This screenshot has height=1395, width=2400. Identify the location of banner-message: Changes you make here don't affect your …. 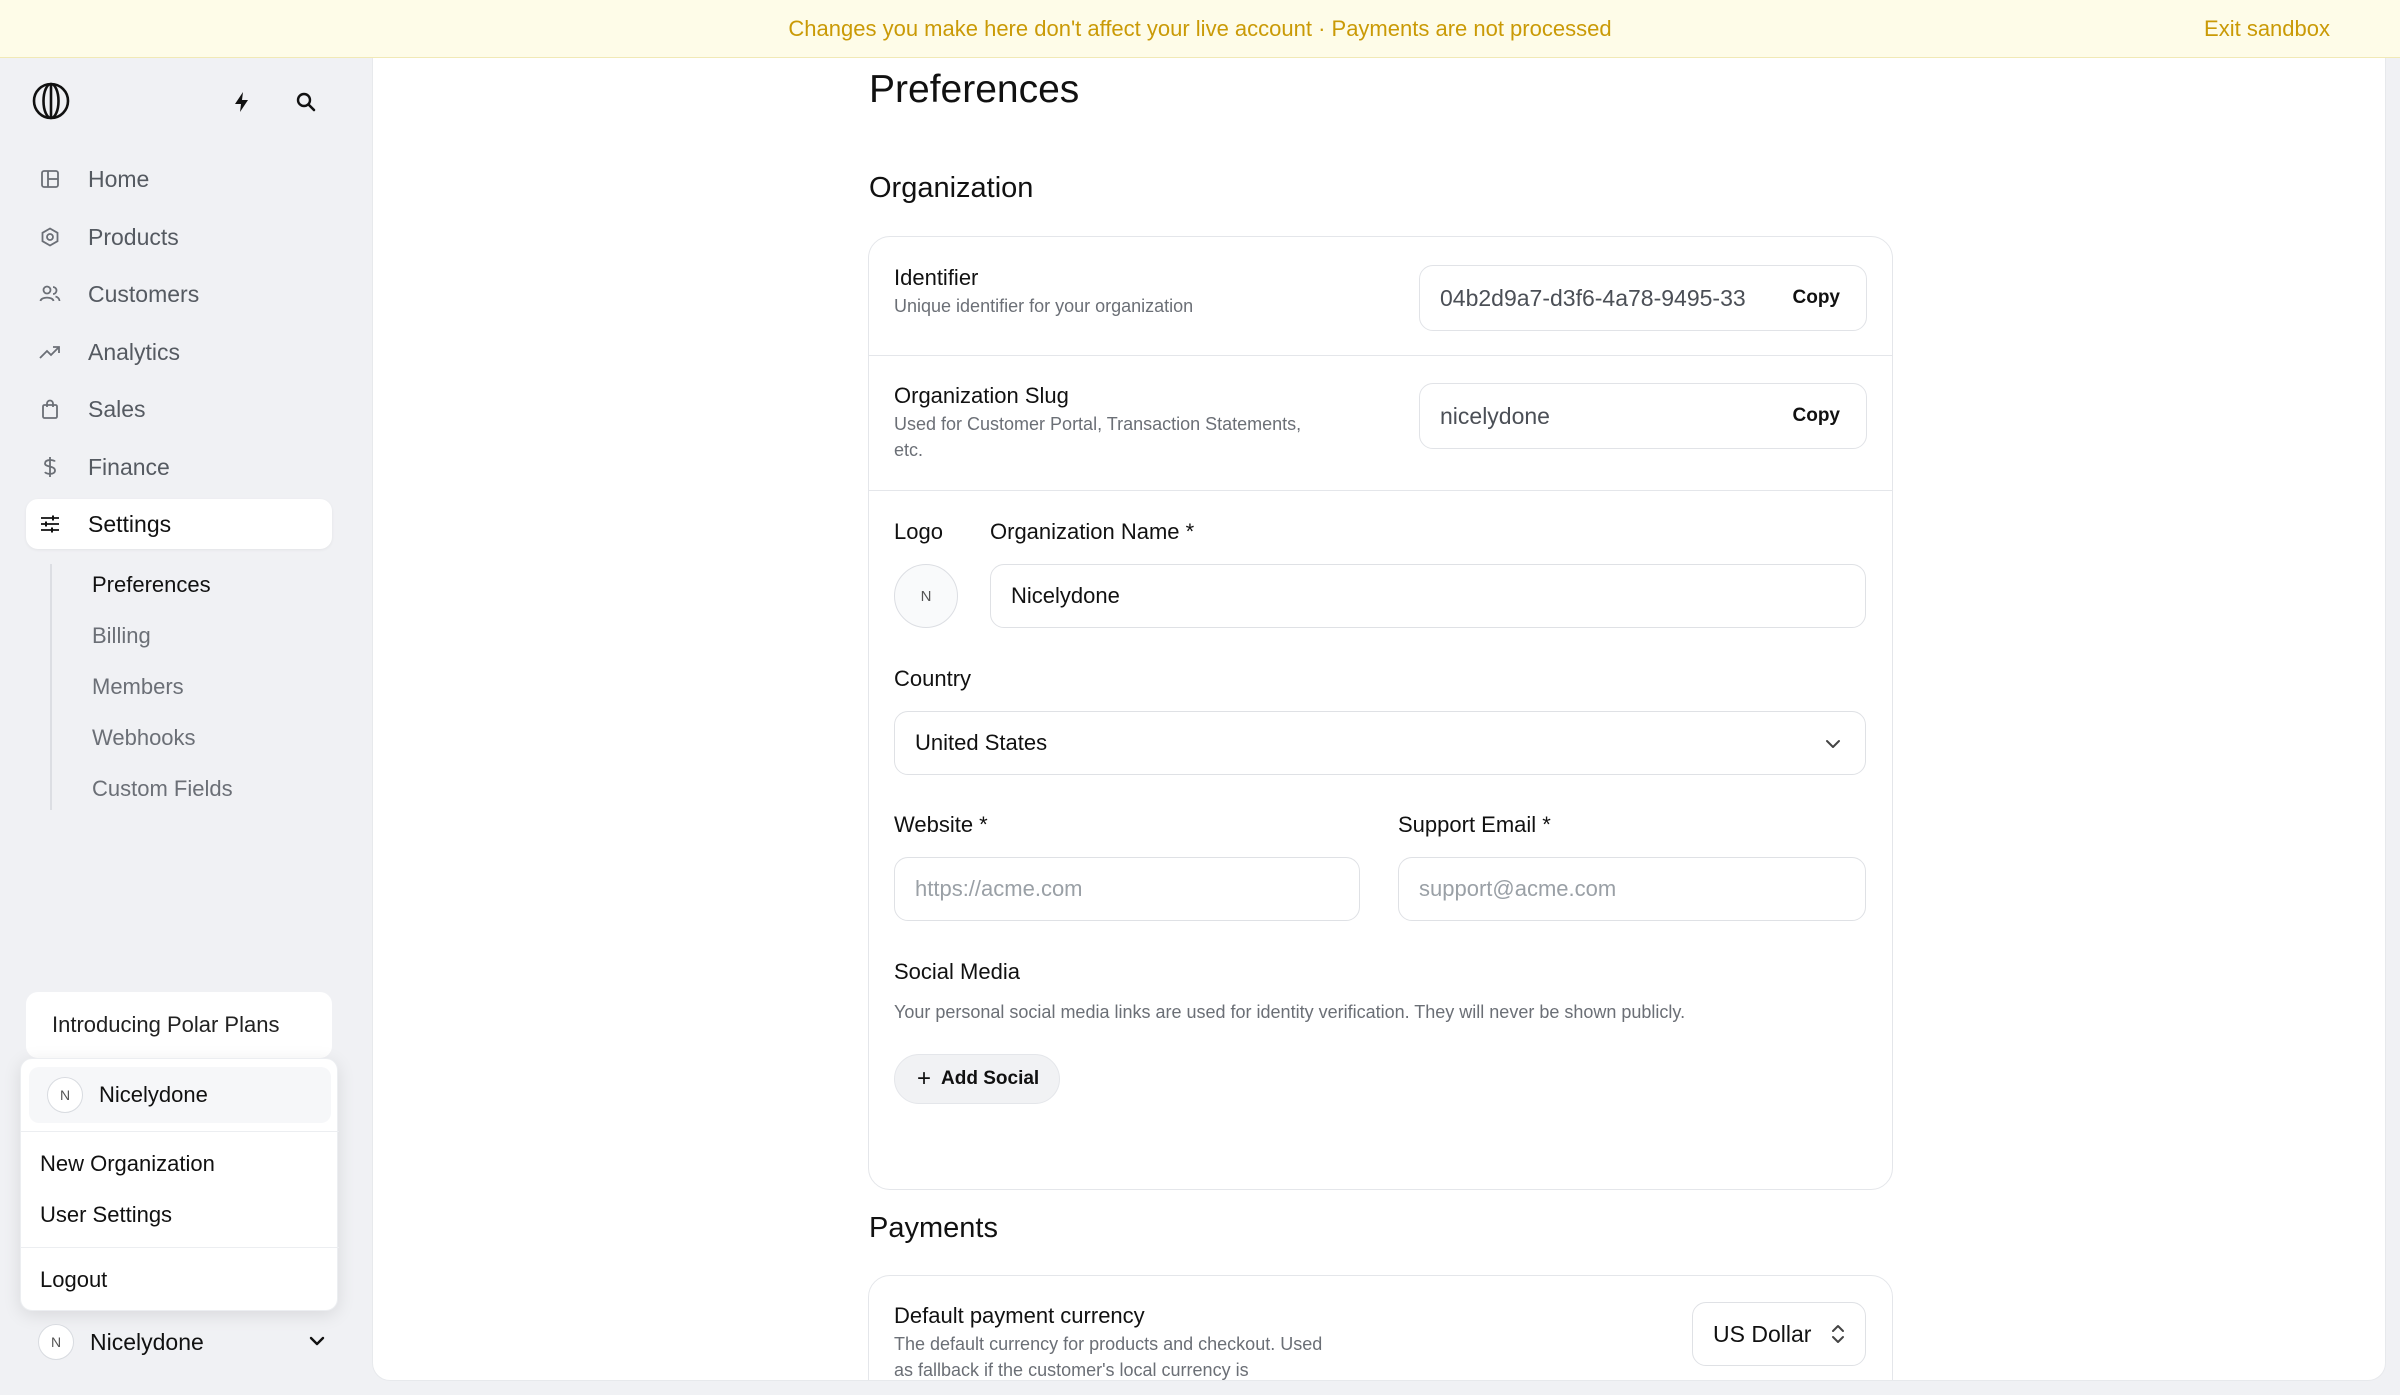
(1200, 28).